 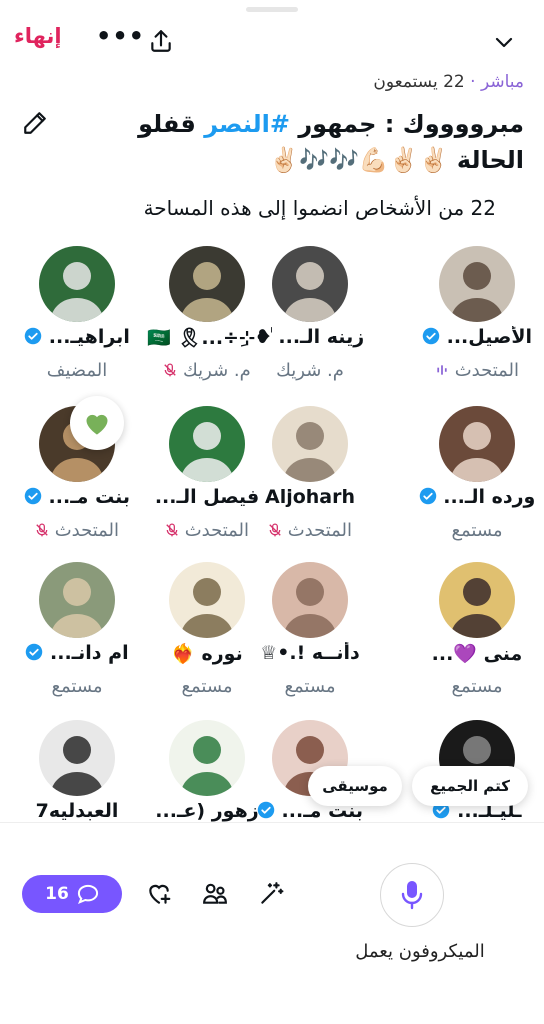 I want to click on hashtag-link: #النصر, so click(x=247, y=124).